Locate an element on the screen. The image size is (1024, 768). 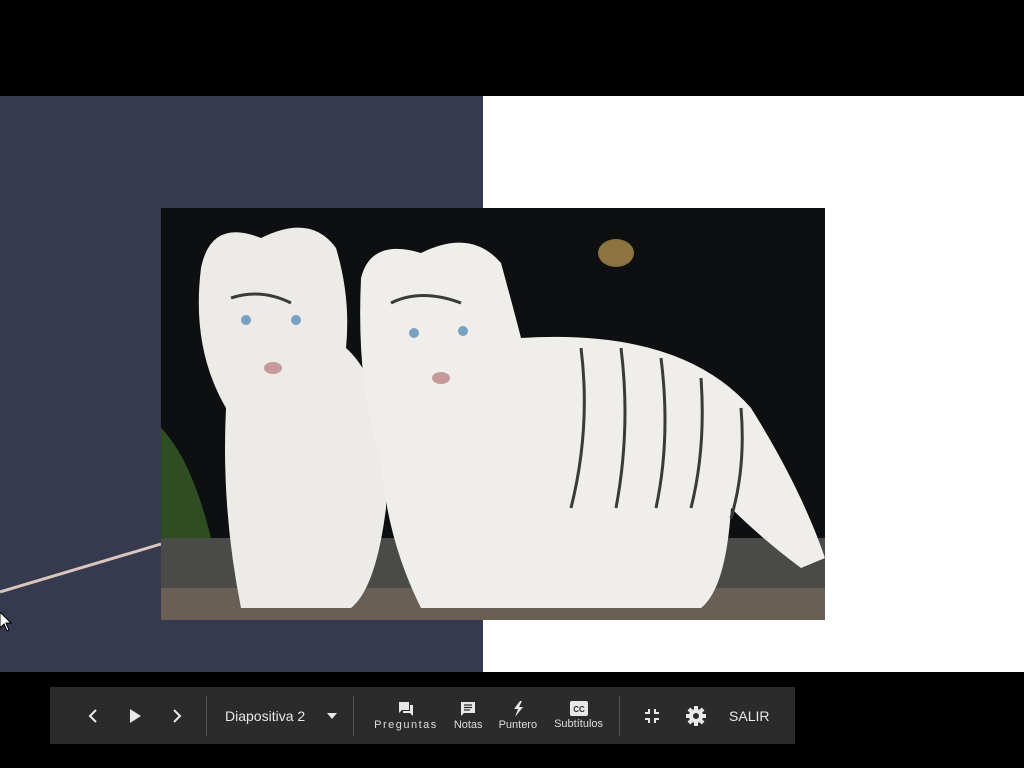
svg-text: CC is located at coordinates (579, 709).